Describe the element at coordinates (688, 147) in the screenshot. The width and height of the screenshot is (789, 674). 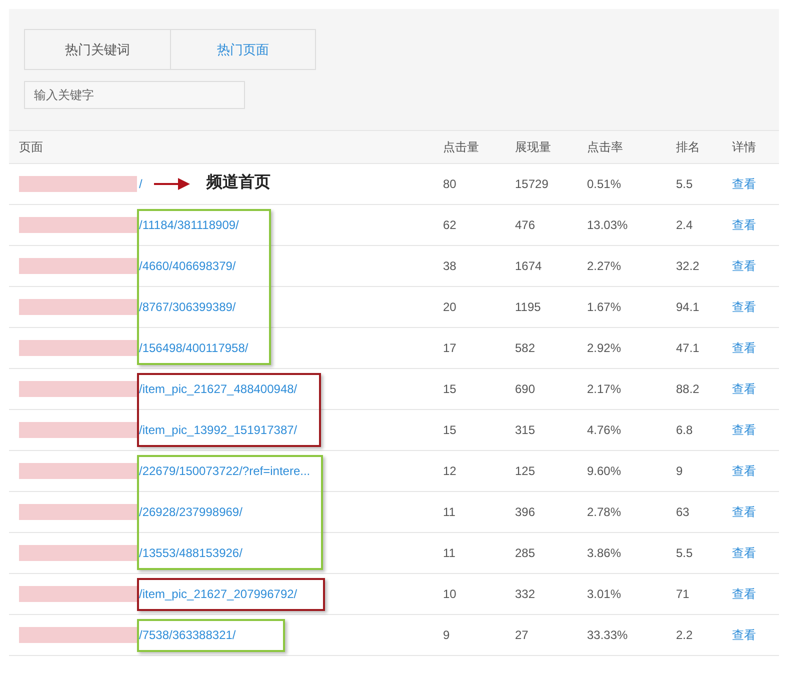
I see `column-header: 排名` at that location.